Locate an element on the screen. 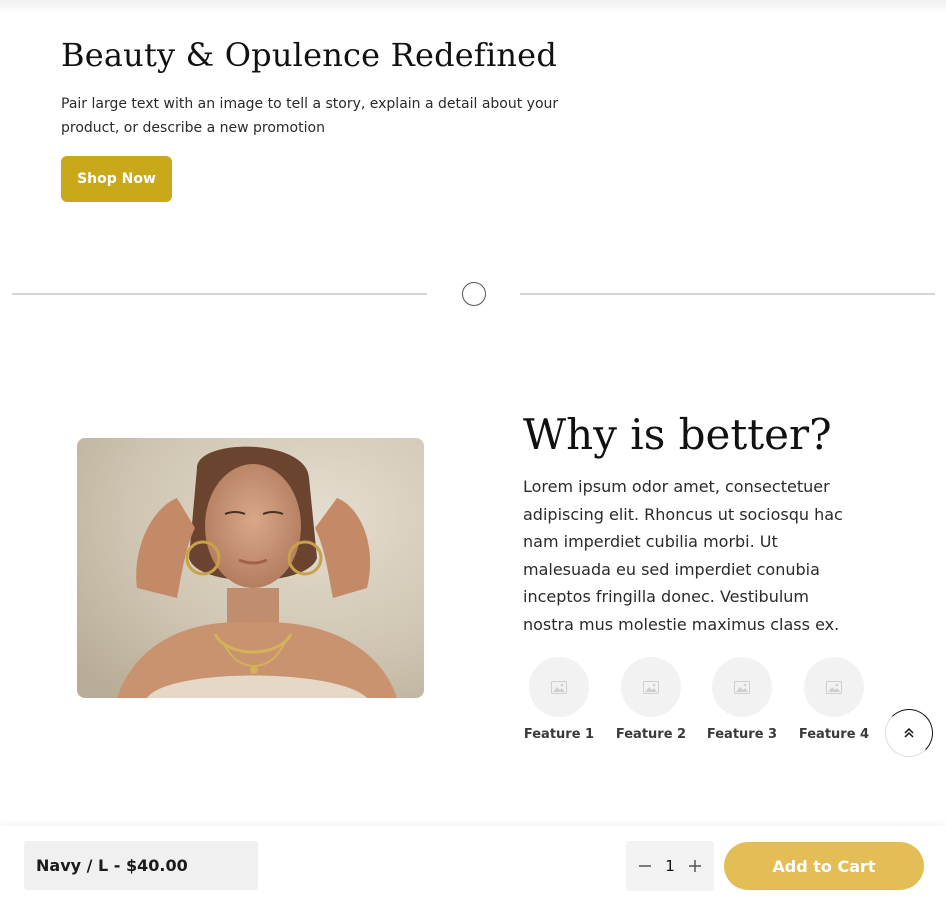  feature-item: Feature 2 is located at coordinates (651, 699).